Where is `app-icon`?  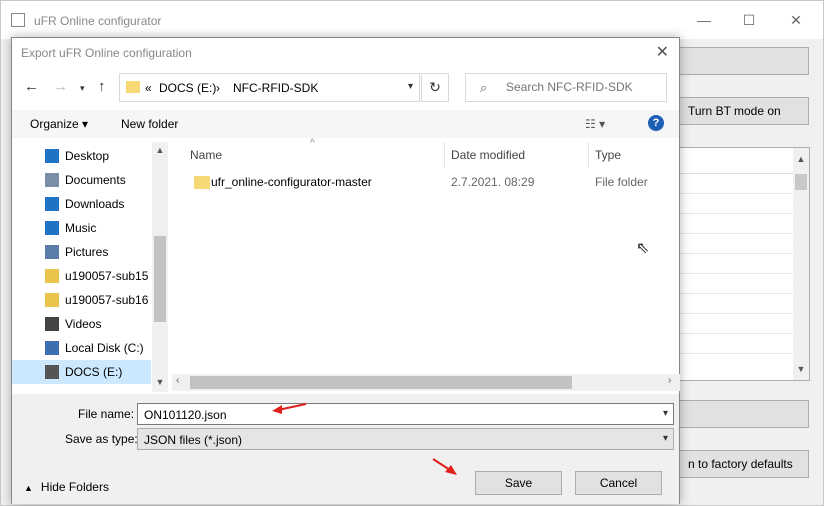
app-icon is located at coordinates (18, 20).